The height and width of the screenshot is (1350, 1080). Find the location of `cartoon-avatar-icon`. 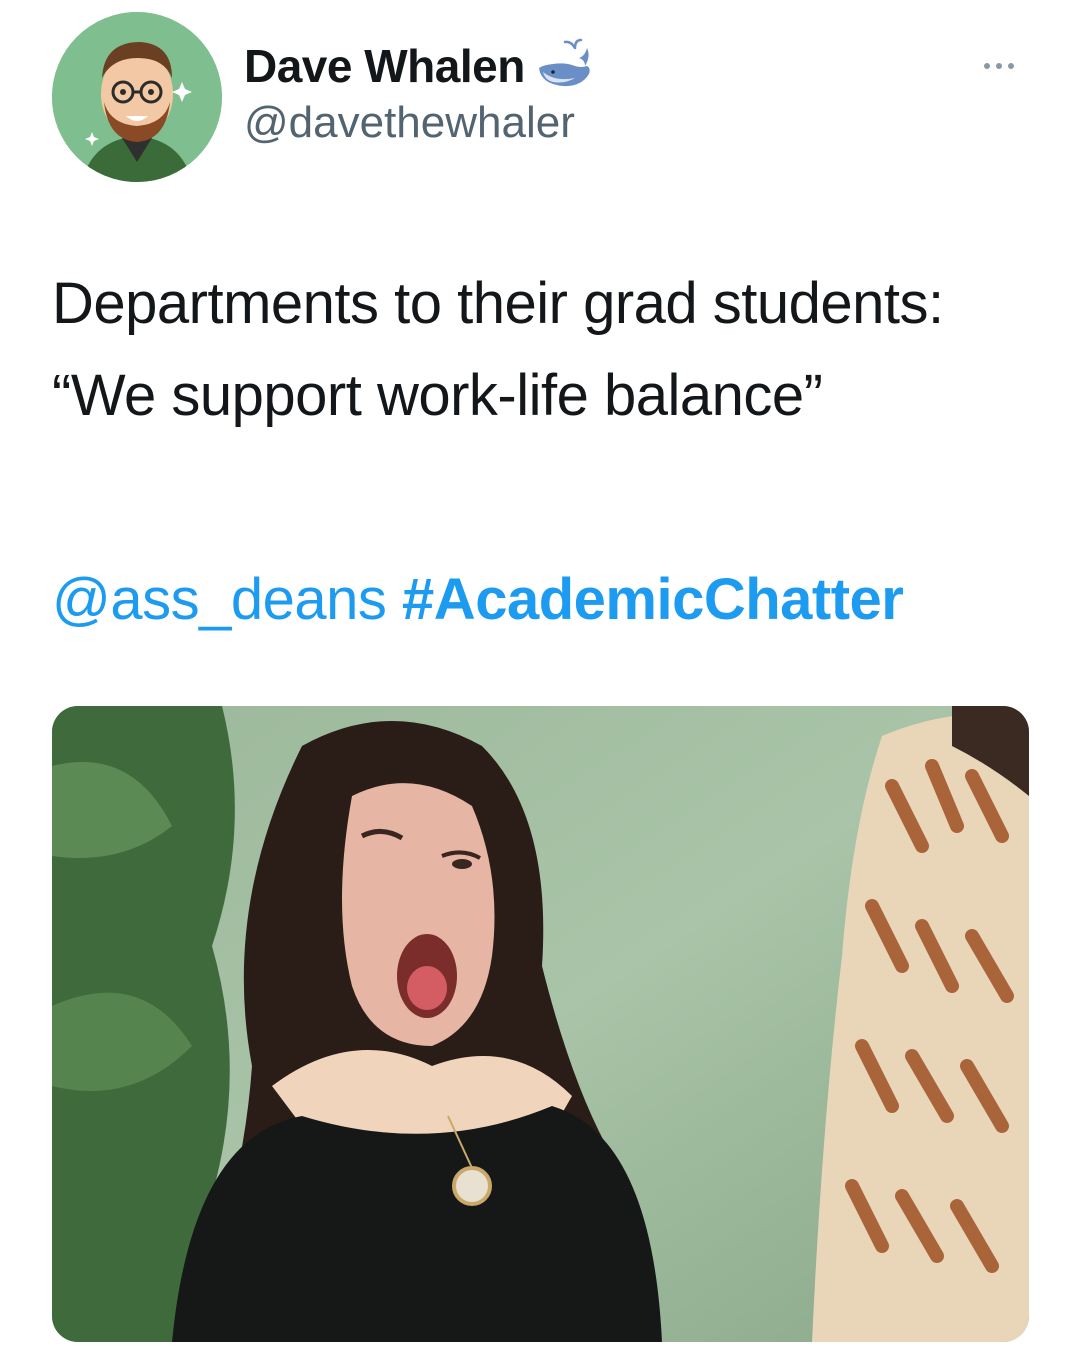

cartoon-avatar-icon is located at coordinates (137, 97).